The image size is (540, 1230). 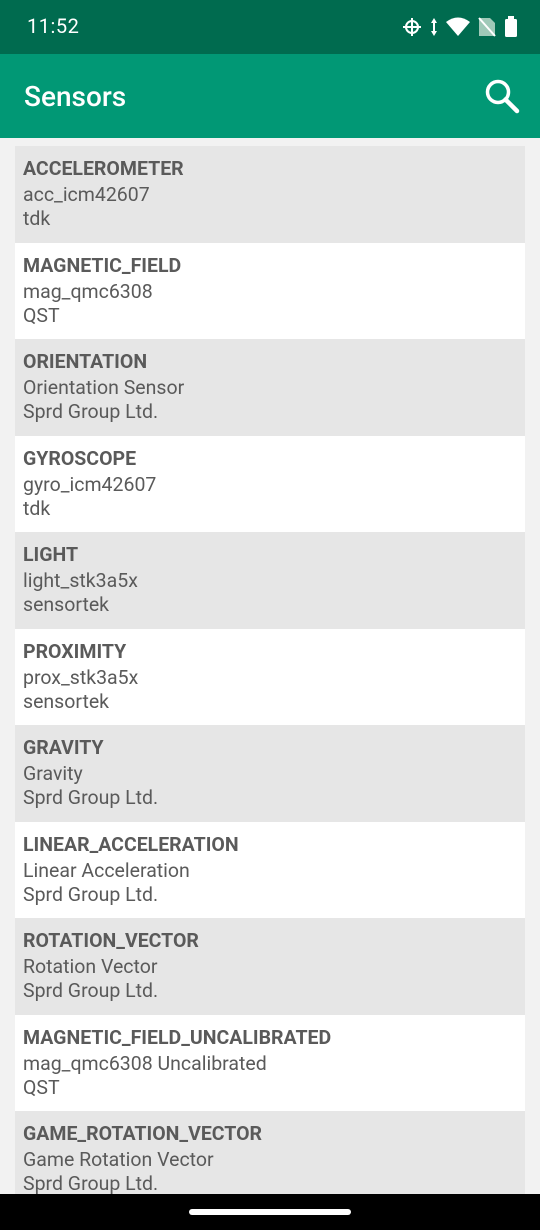 What do you see at coordinates (63, 747) in the screenshot?
I see `sensor-type: GRAVITY` at bounding box center [63, 747].